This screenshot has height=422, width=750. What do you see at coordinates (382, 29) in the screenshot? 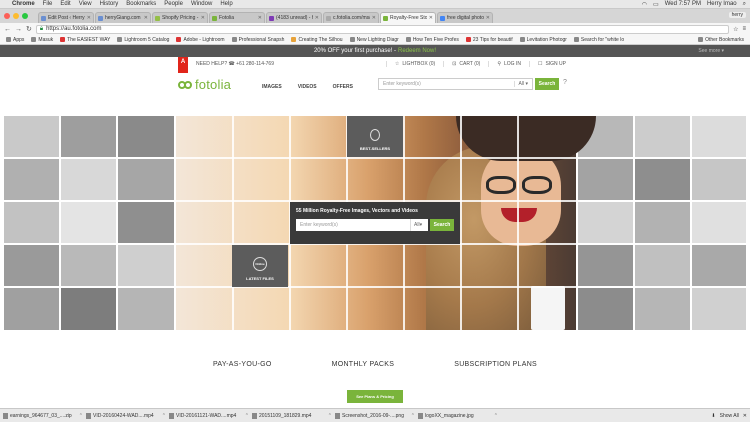
I see `address-bar: 🔒︎ https://au.fotolia.com` at bounding box center [382, 29].